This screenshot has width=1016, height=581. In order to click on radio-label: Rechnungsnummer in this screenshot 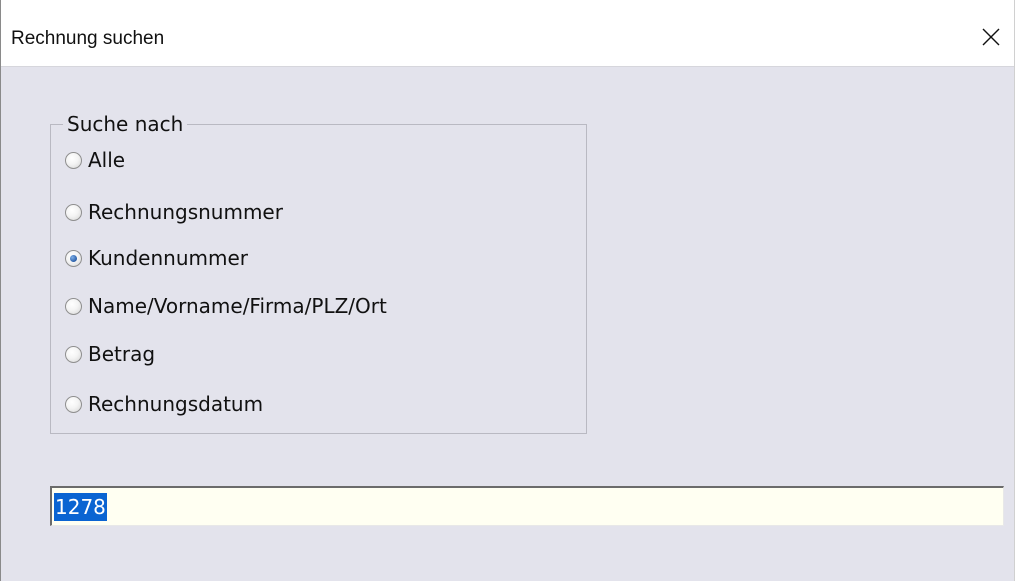, I will do `click(185, 212)`.